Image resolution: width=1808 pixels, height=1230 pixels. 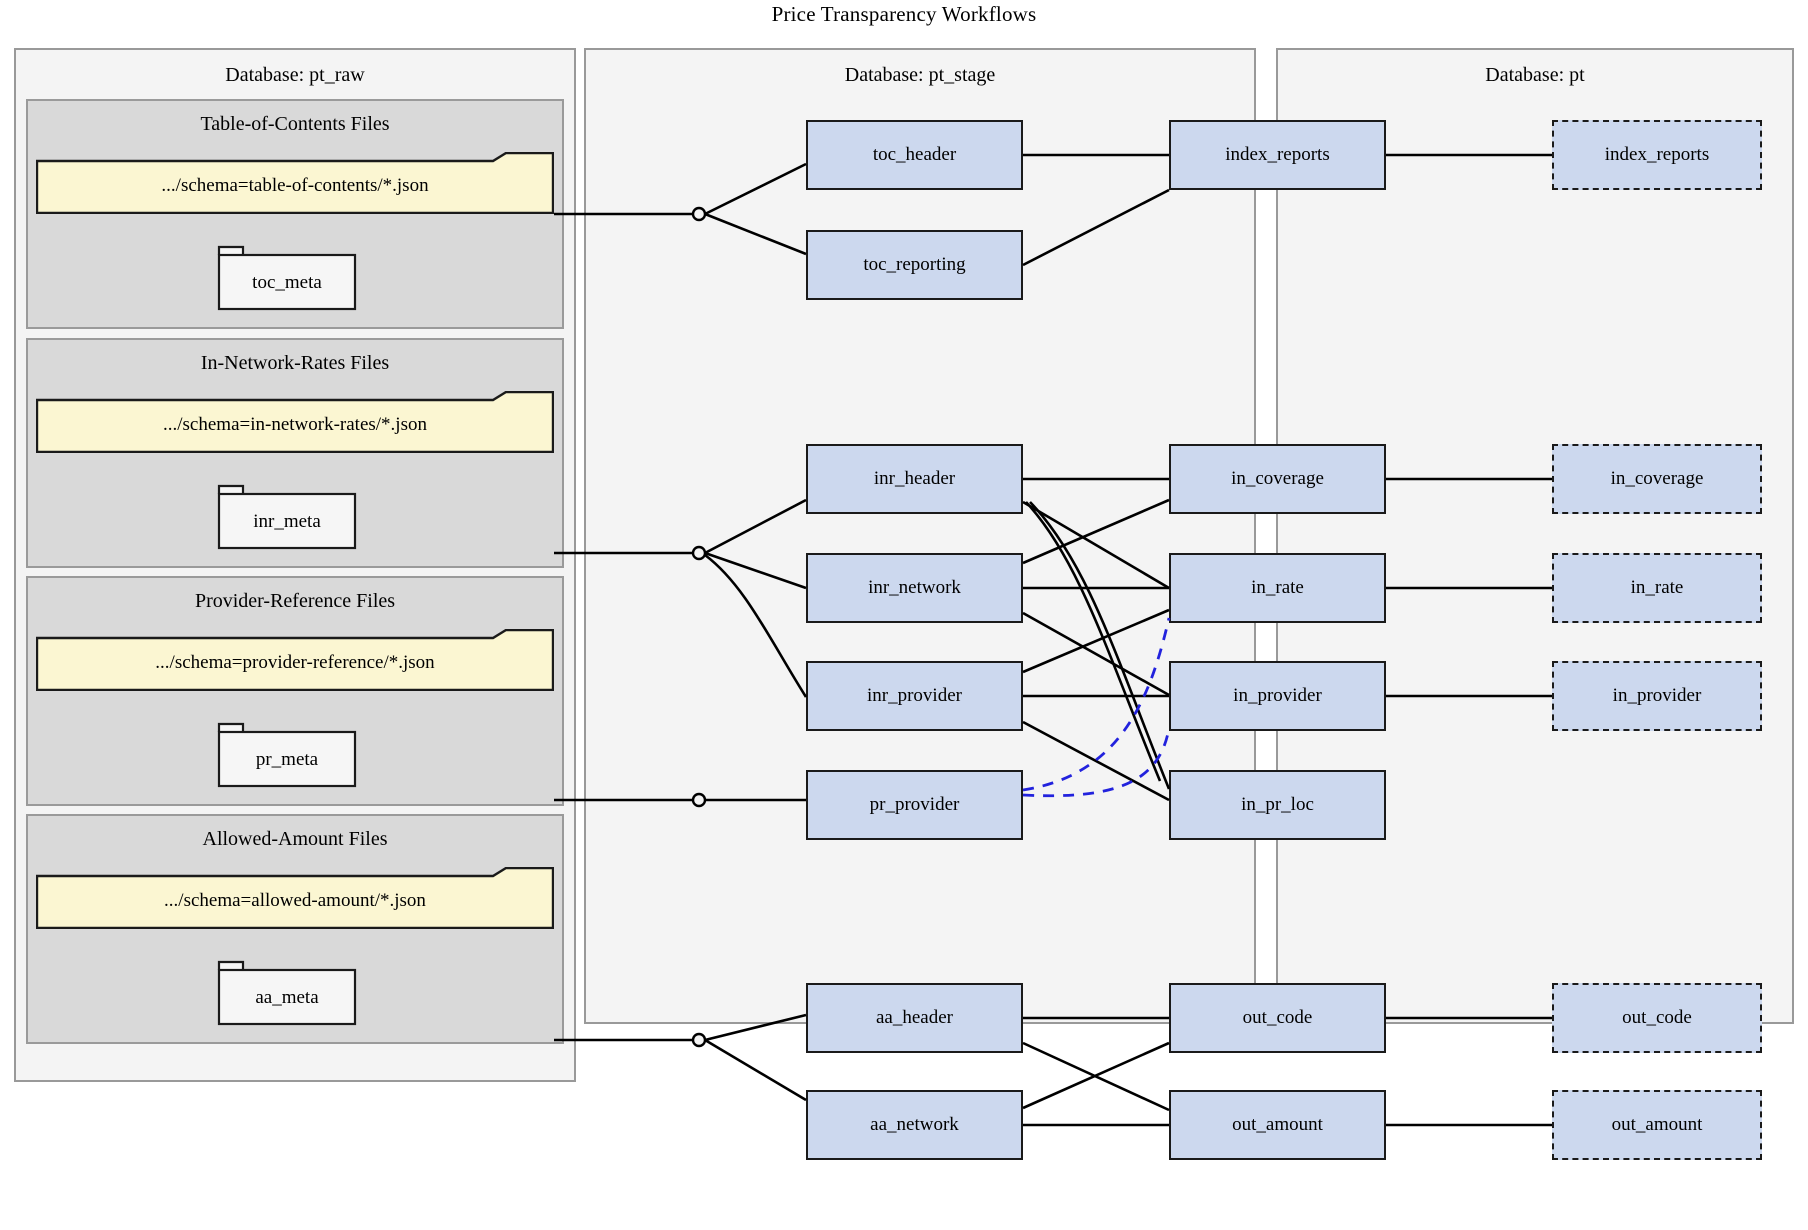 I want to click on table-node-in-pr-loc: in_pr_loc, so click(x=1277, y=805).